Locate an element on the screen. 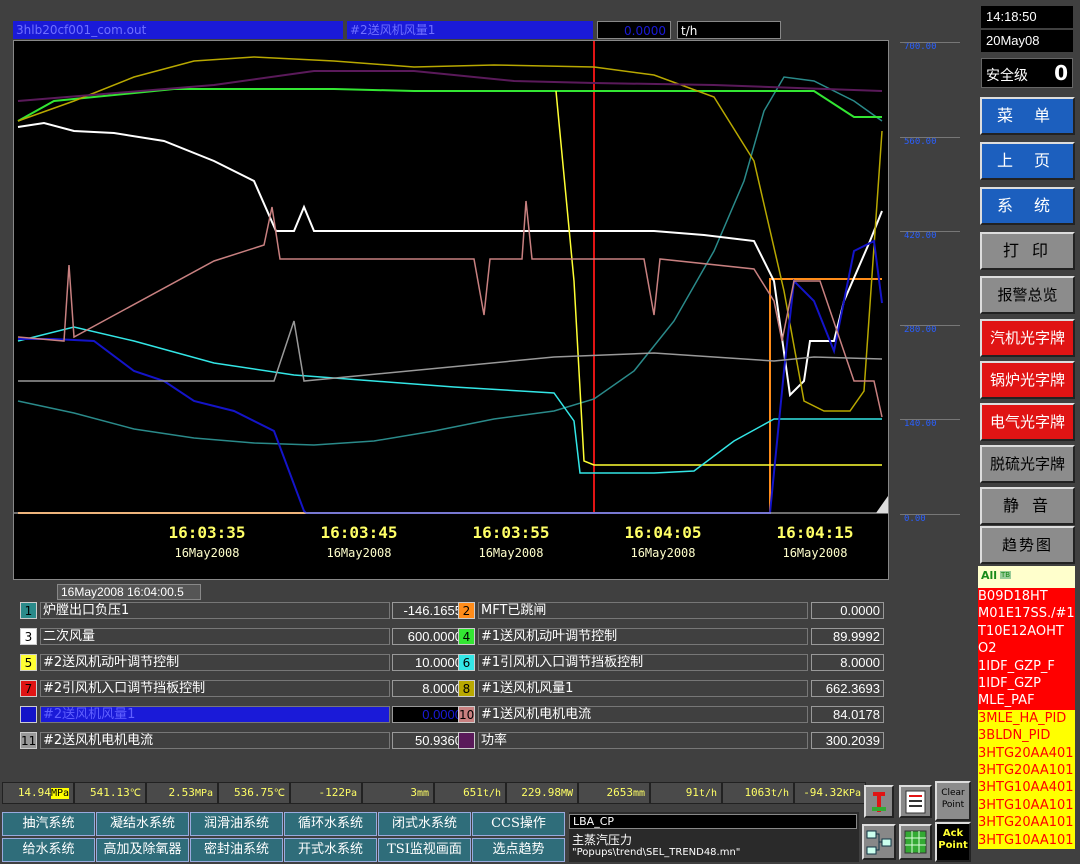  legend-row-11: 11 #2送风机电机电流 50.9360 is located at coordinates (243, 740).